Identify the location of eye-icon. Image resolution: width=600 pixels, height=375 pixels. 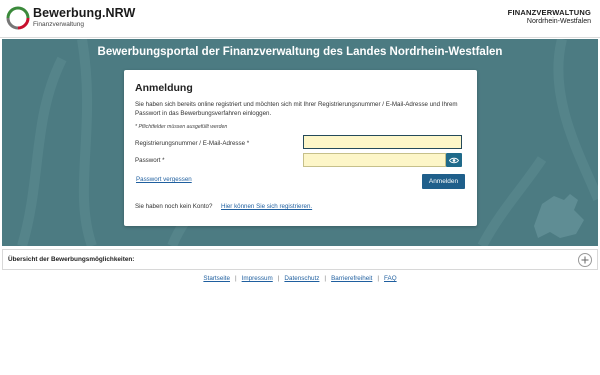
(454, 160).